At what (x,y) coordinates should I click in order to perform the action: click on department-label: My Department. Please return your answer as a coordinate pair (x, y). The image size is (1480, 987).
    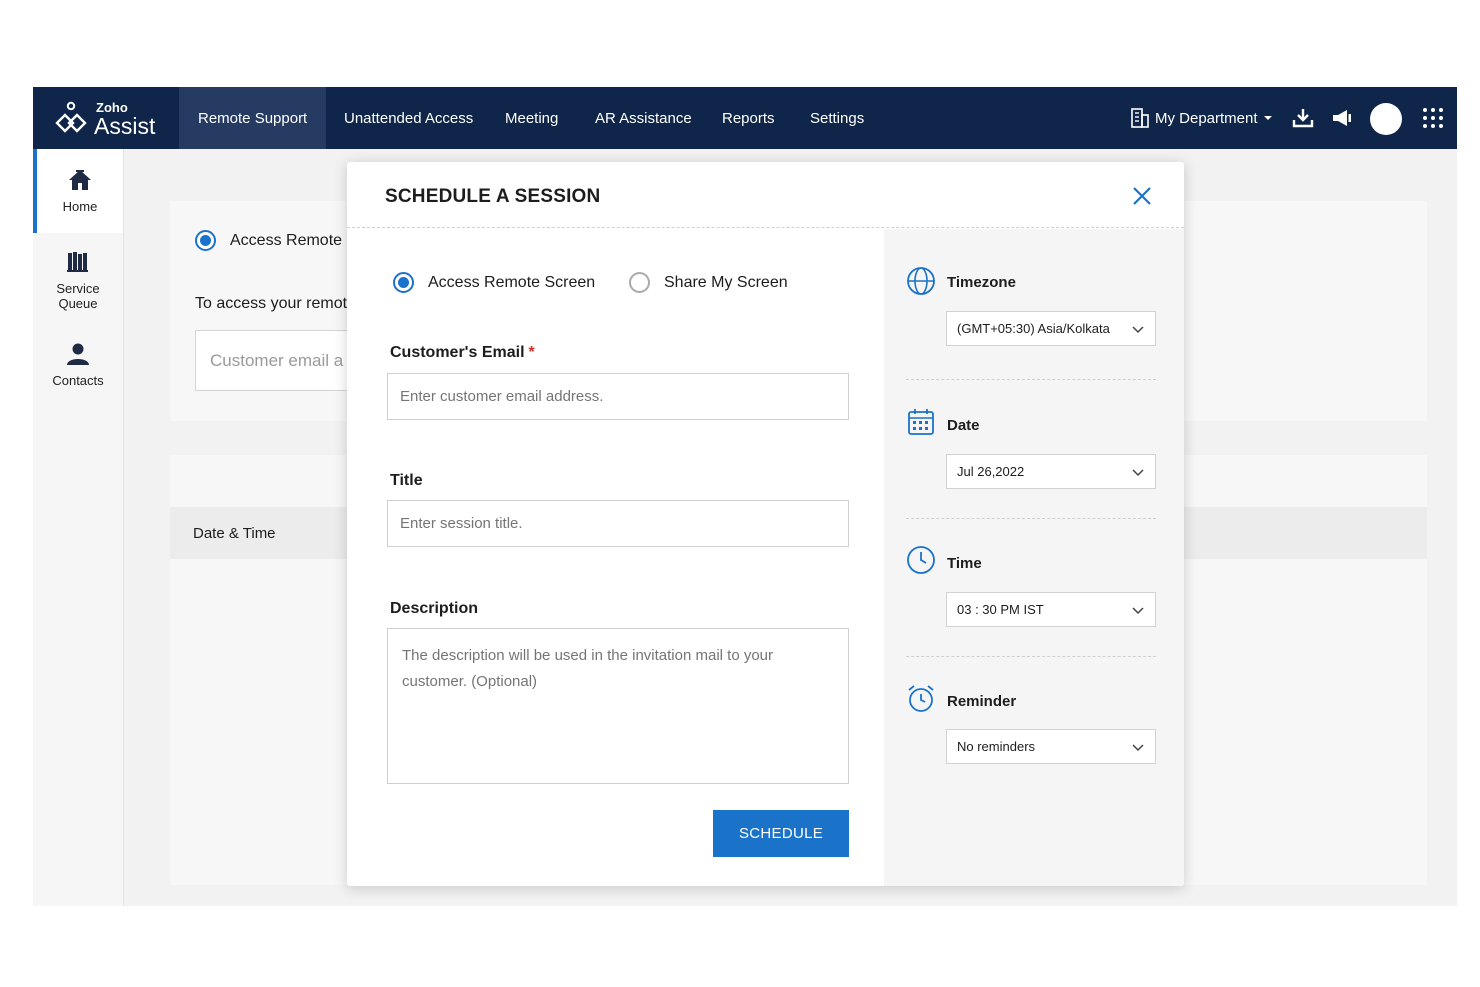
    Looking at the image, I should click on (1206, 118).